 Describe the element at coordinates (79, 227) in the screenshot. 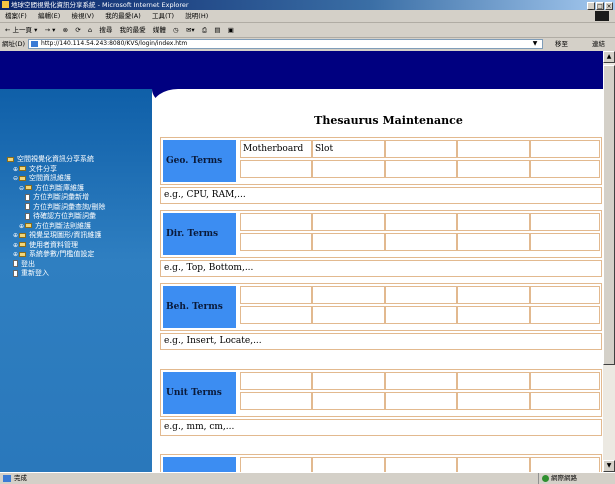

I see `sidebar-item: ⊕ 方位判斷法則維護` at that location.